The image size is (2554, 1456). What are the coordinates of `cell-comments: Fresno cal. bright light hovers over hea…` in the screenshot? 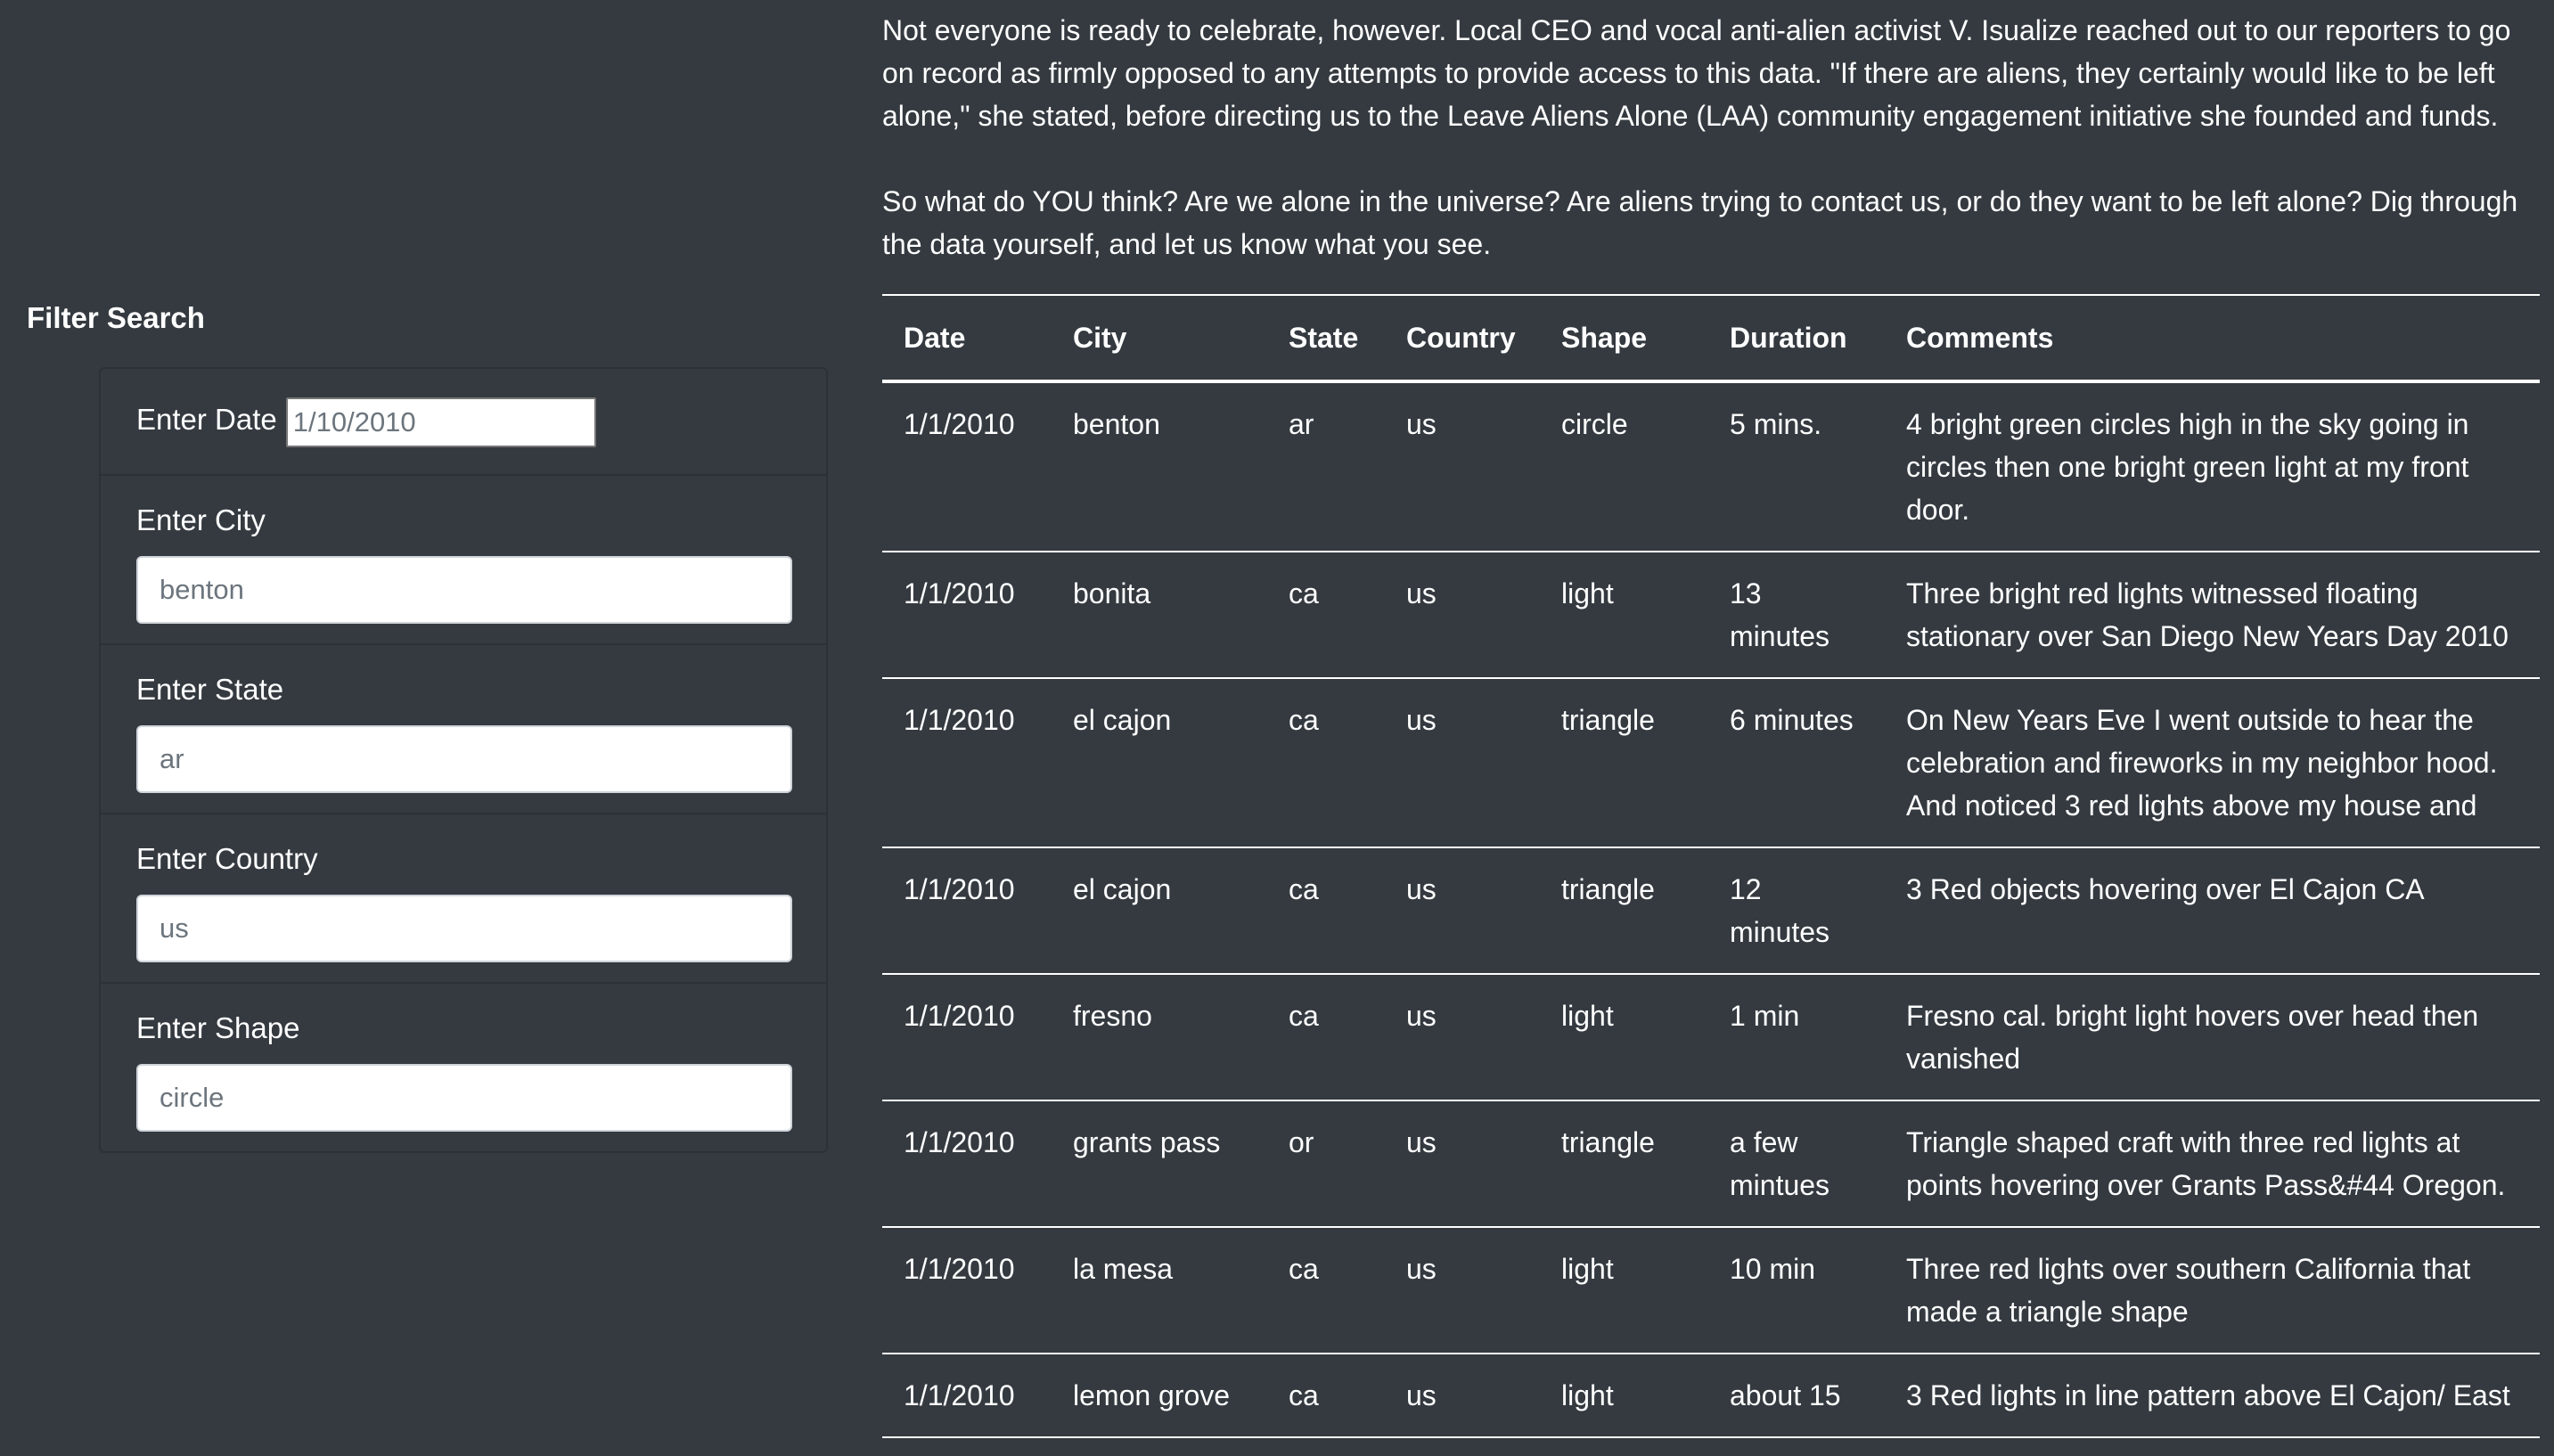 It's located at (2212, 1038).